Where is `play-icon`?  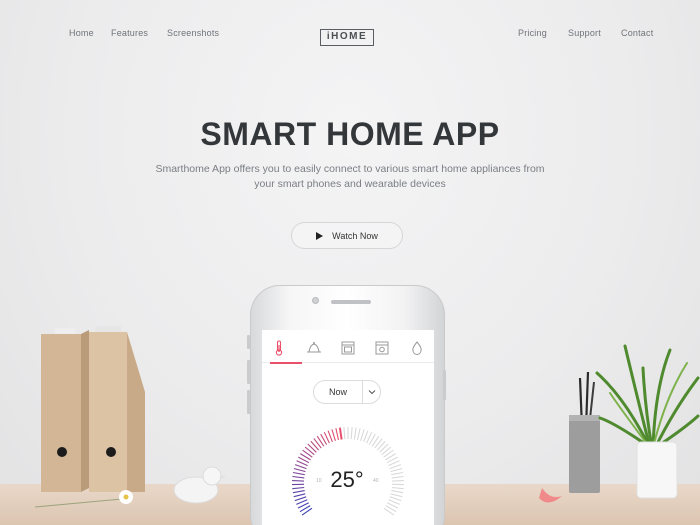
play-icon is located at coordinates (320, 235).